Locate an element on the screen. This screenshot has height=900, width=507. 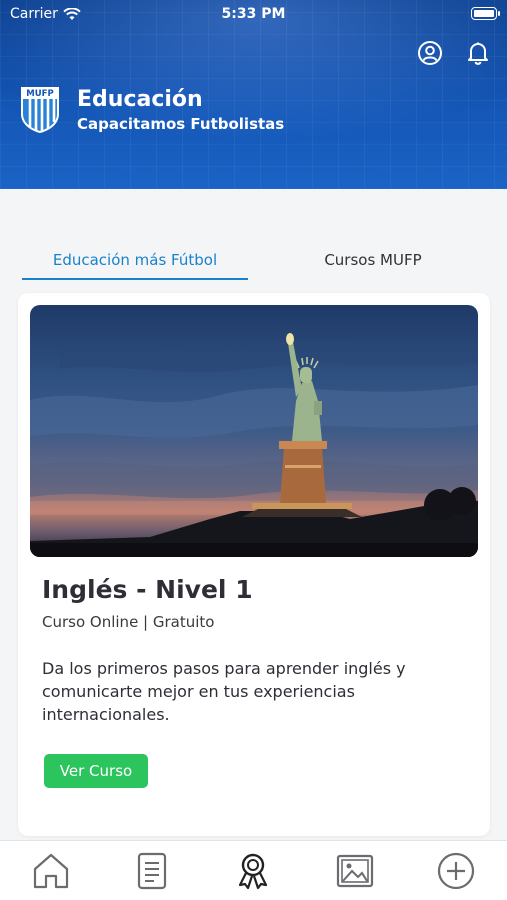
account-icon is located at coordinates (430, 53).